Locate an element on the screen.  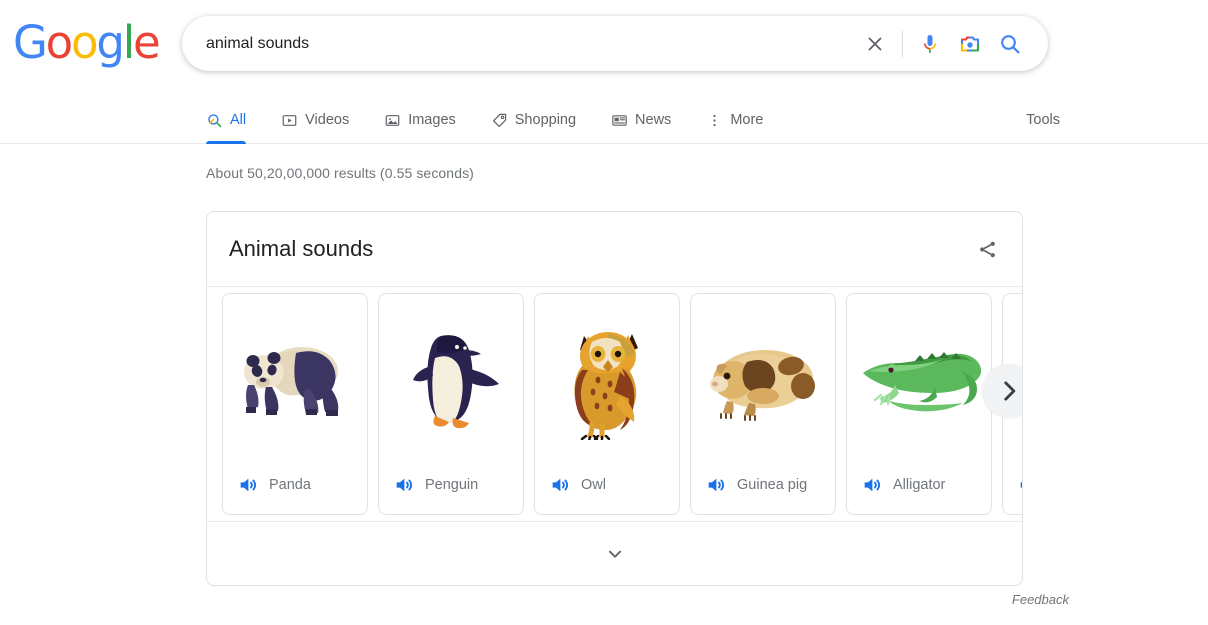
search-submit-button is located at coordinates (1010, 44).